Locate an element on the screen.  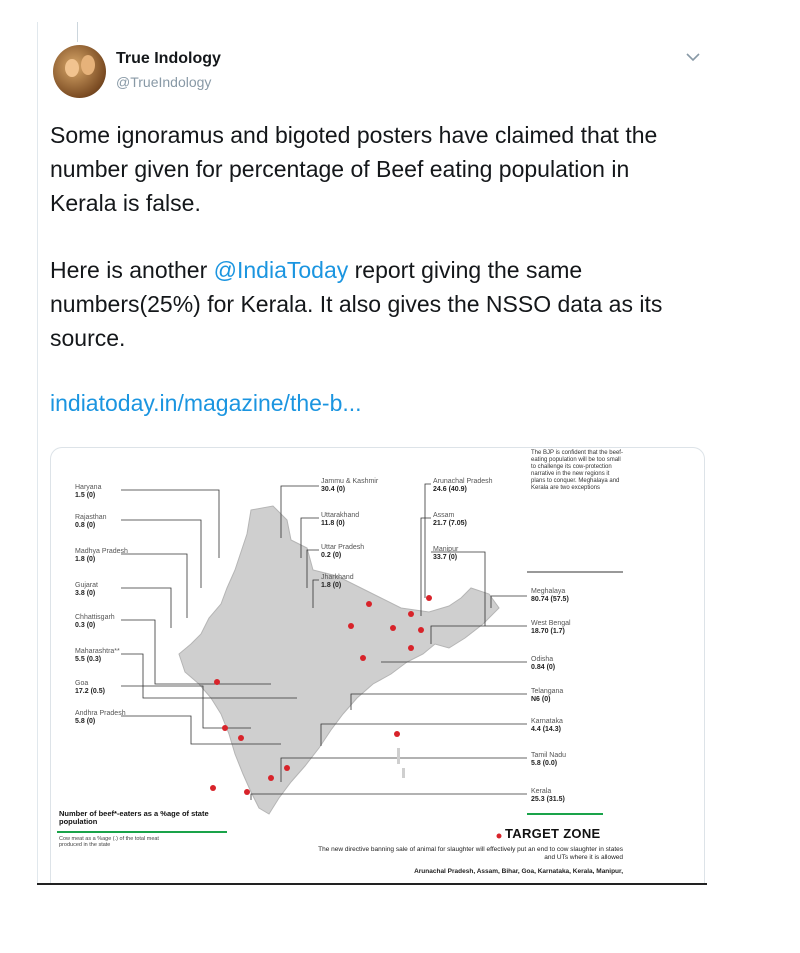
state-label-chhattisgarh: Chhattisgarh 0.3 (0) is located at coordinates (95, 621).